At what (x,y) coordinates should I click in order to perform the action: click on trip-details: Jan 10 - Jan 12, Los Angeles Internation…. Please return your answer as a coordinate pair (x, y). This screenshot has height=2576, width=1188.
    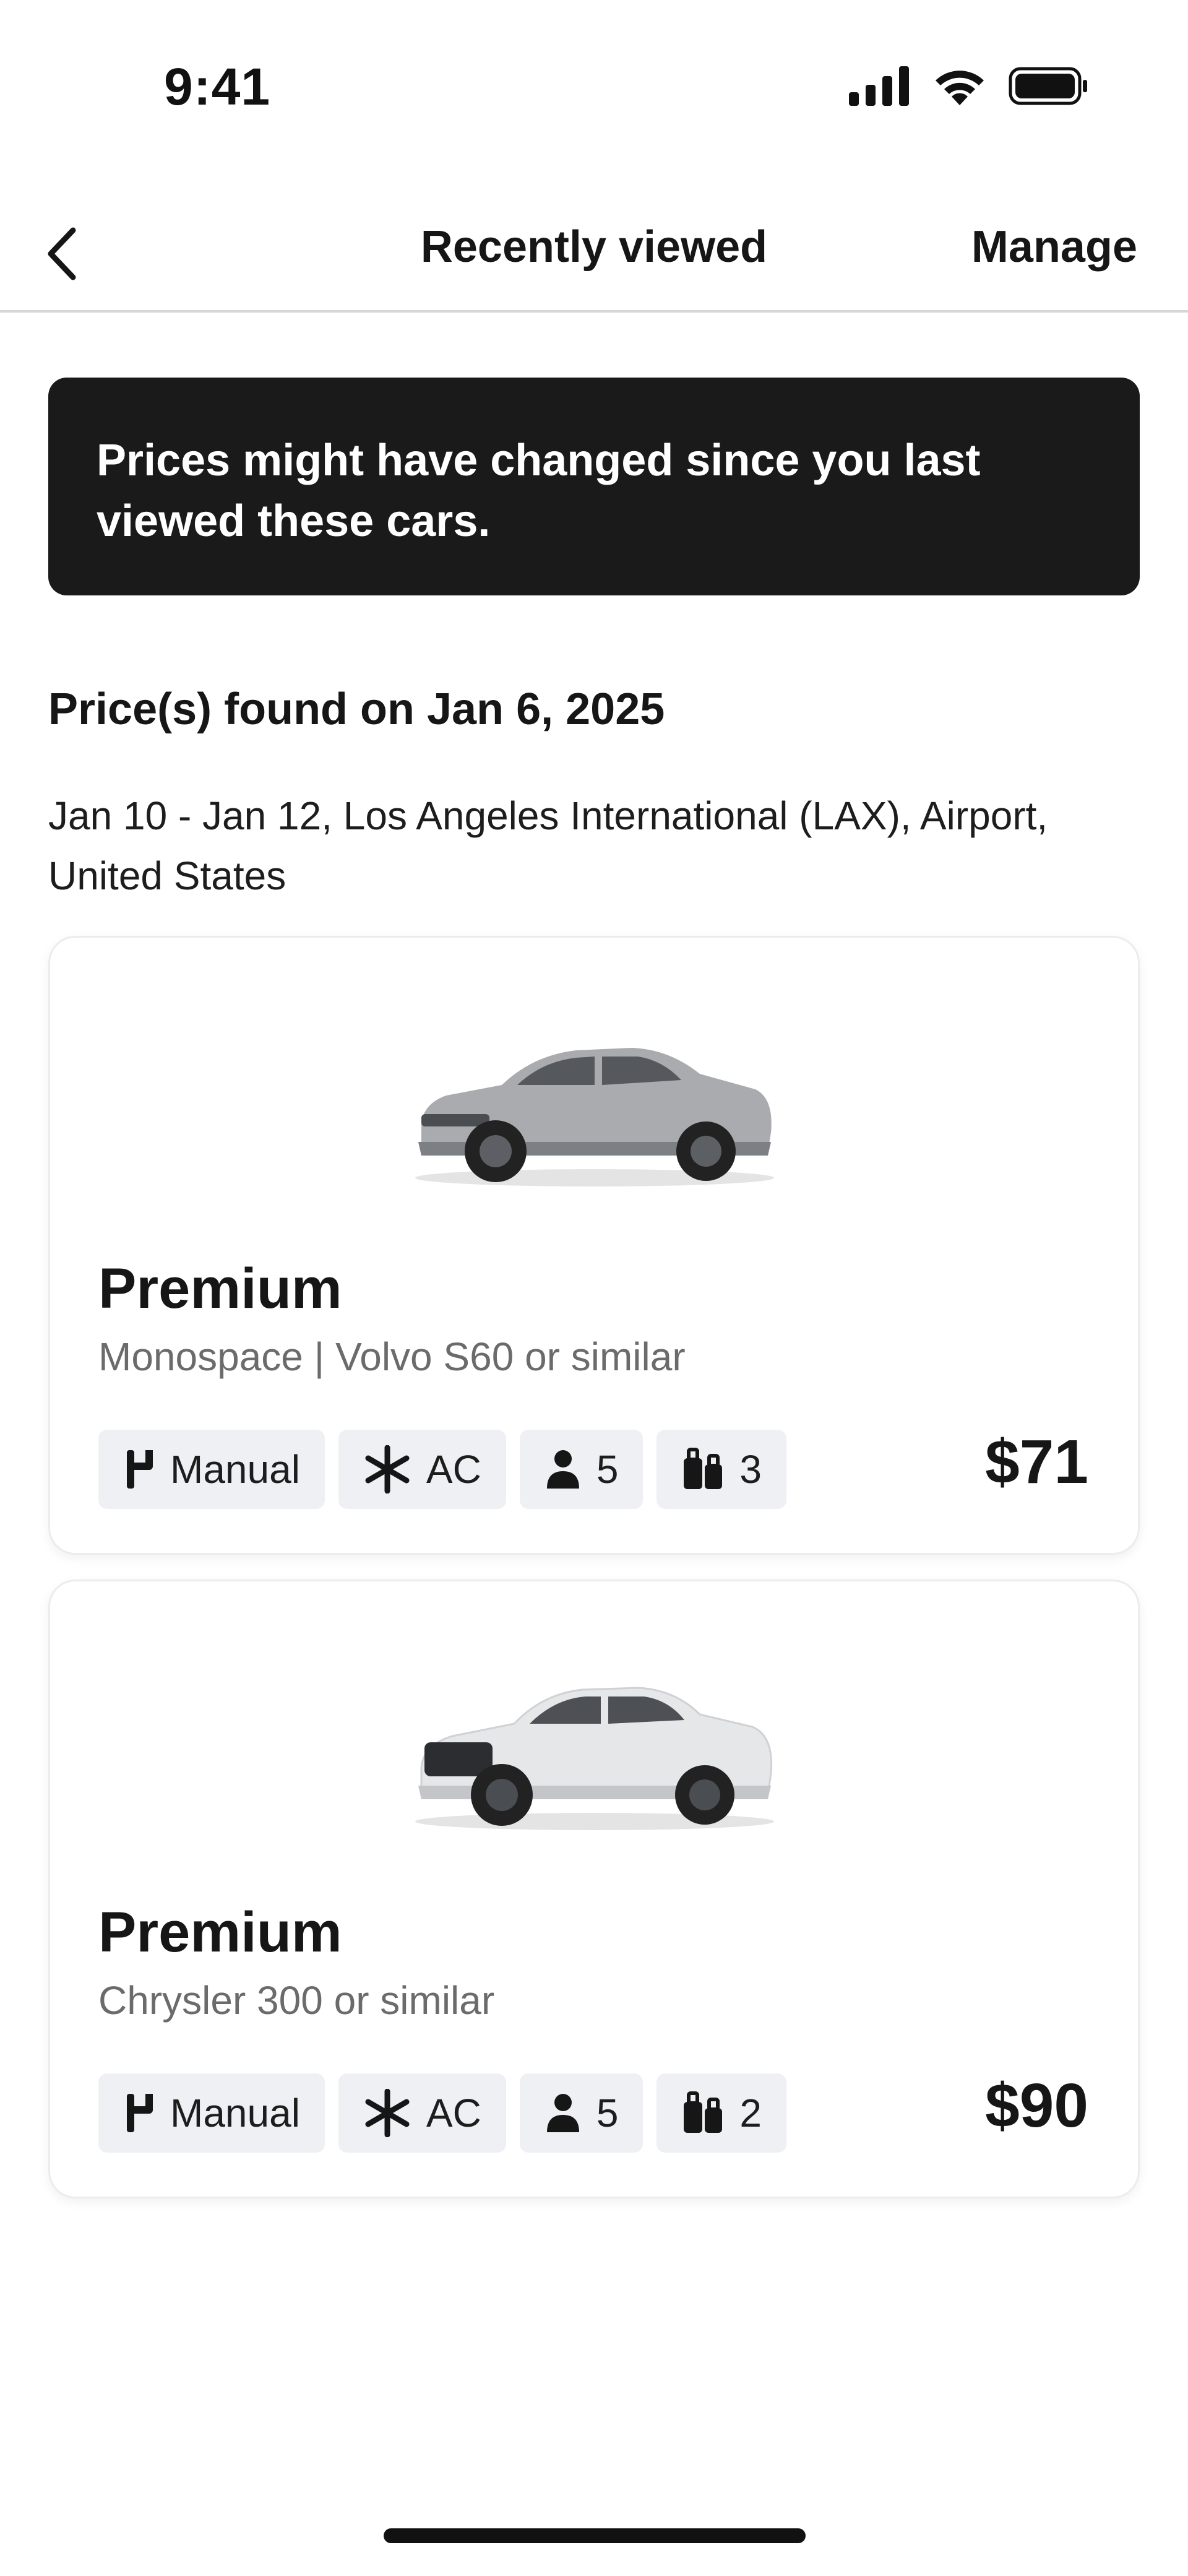
    Looking at the image, I should click on (548, 845).